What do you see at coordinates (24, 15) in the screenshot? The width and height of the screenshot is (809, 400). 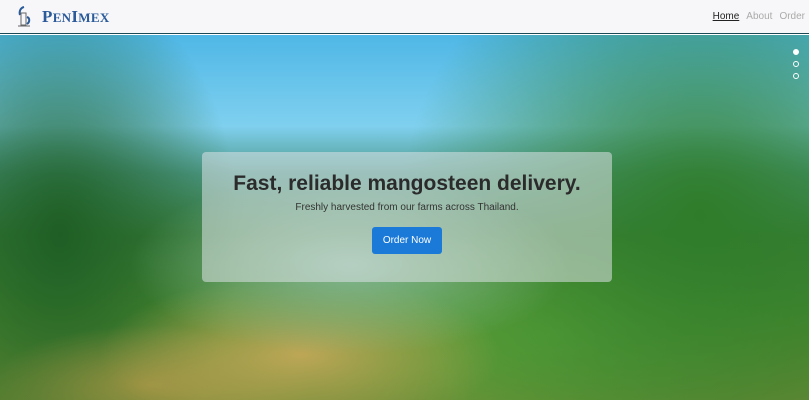 I see `logo-emblem-icon` at bounding box center [24, 15].